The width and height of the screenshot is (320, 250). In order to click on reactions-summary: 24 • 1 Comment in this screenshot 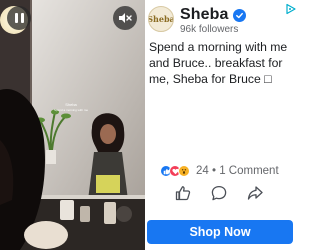, I will do `click(219, 171)`.